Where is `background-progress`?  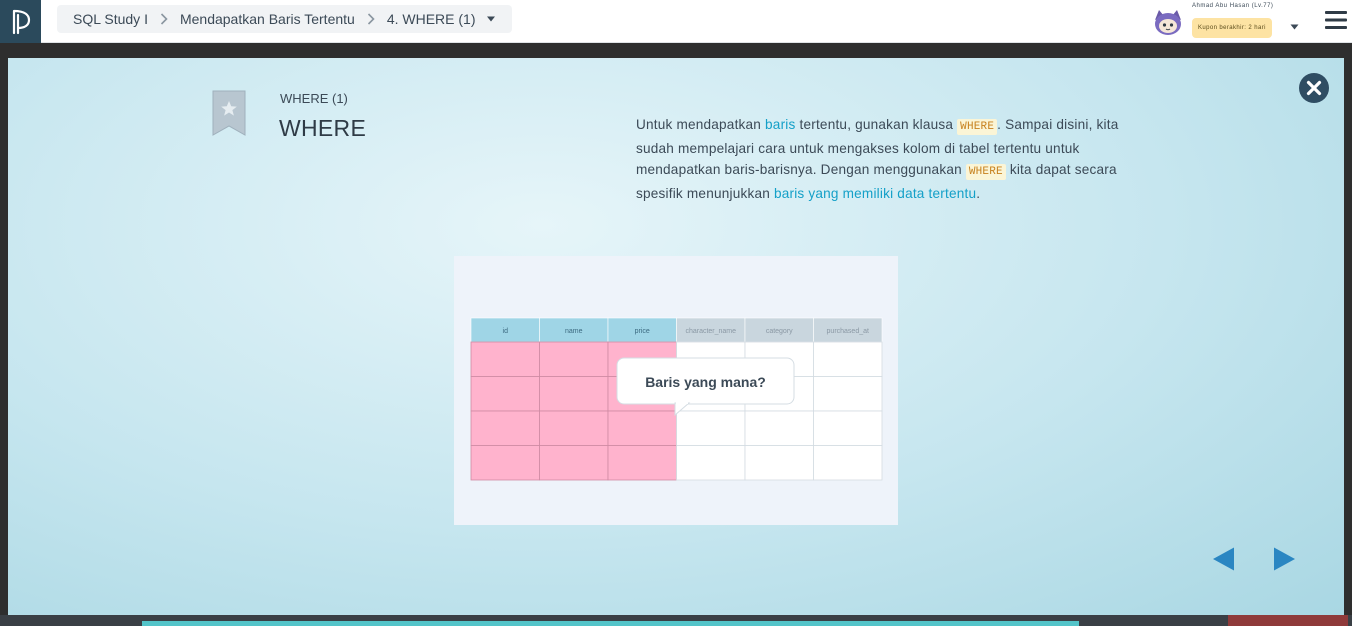 background-progress is located at coordinates (610, 623).